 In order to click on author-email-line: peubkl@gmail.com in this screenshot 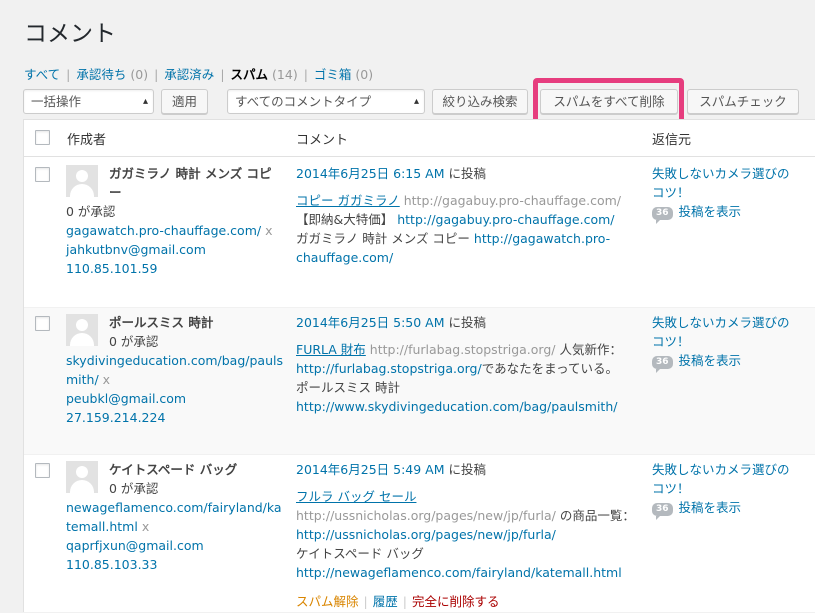, I will do `click(126, 398)`.